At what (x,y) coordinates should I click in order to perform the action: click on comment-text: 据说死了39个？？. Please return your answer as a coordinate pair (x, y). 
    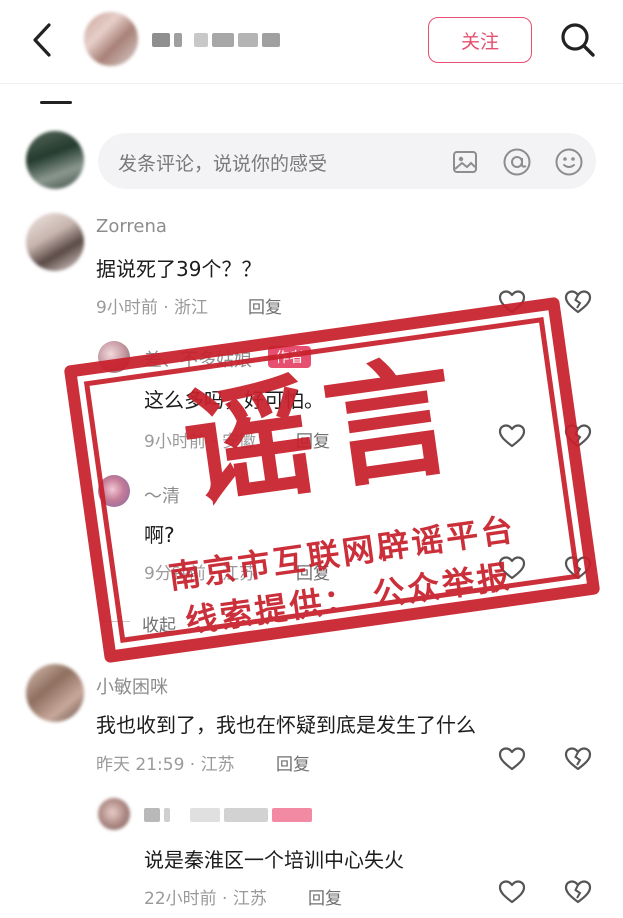
    Looking at the image, I should click on (179, 269).